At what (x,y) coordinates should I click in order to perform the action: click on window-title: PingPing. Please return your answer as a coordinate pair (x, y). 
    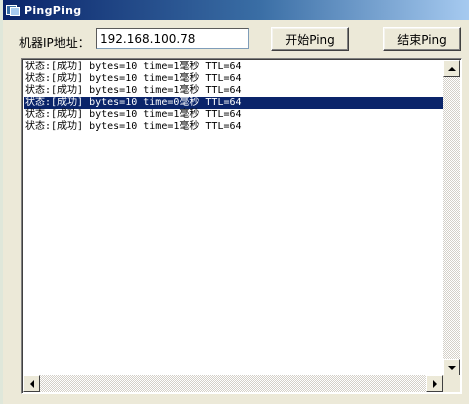
    Looking at the image, I should click on (53, 10).